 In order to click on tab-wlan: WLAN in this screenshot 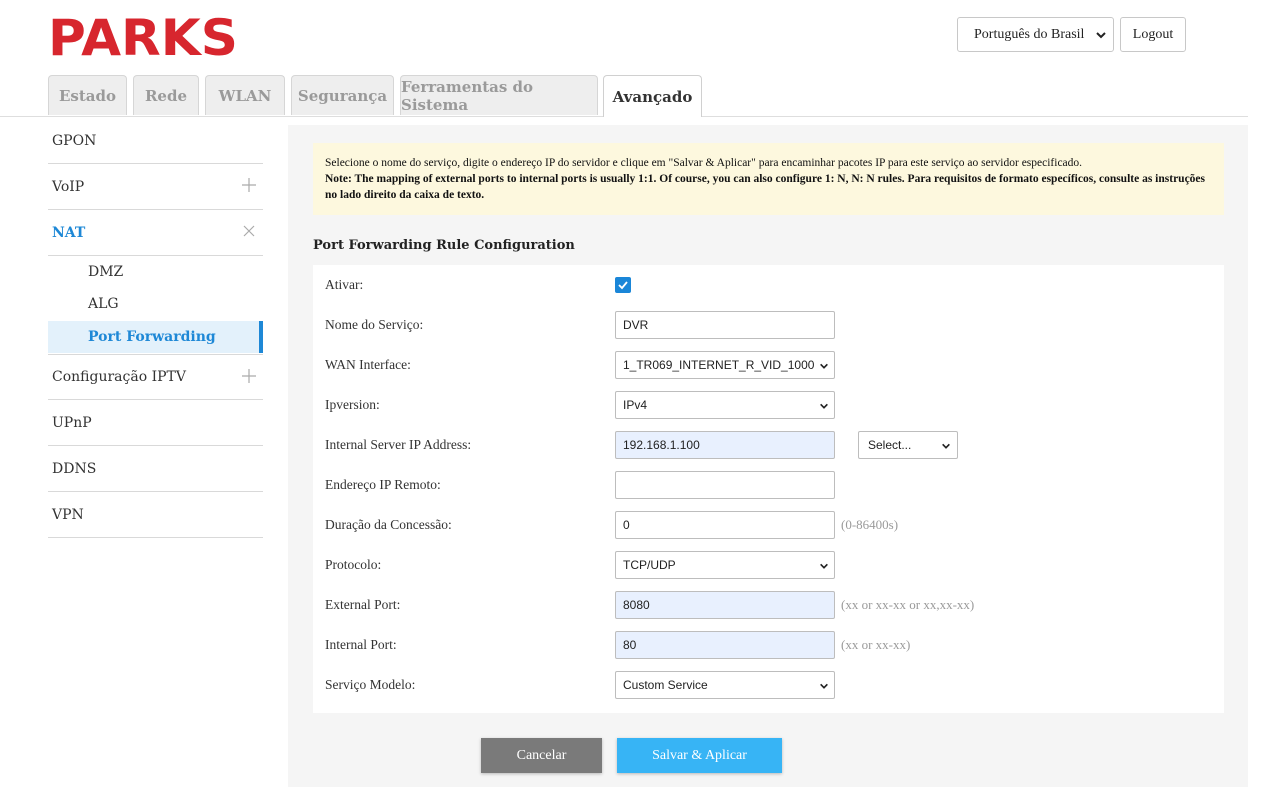, I will do `click(245, 95)`.